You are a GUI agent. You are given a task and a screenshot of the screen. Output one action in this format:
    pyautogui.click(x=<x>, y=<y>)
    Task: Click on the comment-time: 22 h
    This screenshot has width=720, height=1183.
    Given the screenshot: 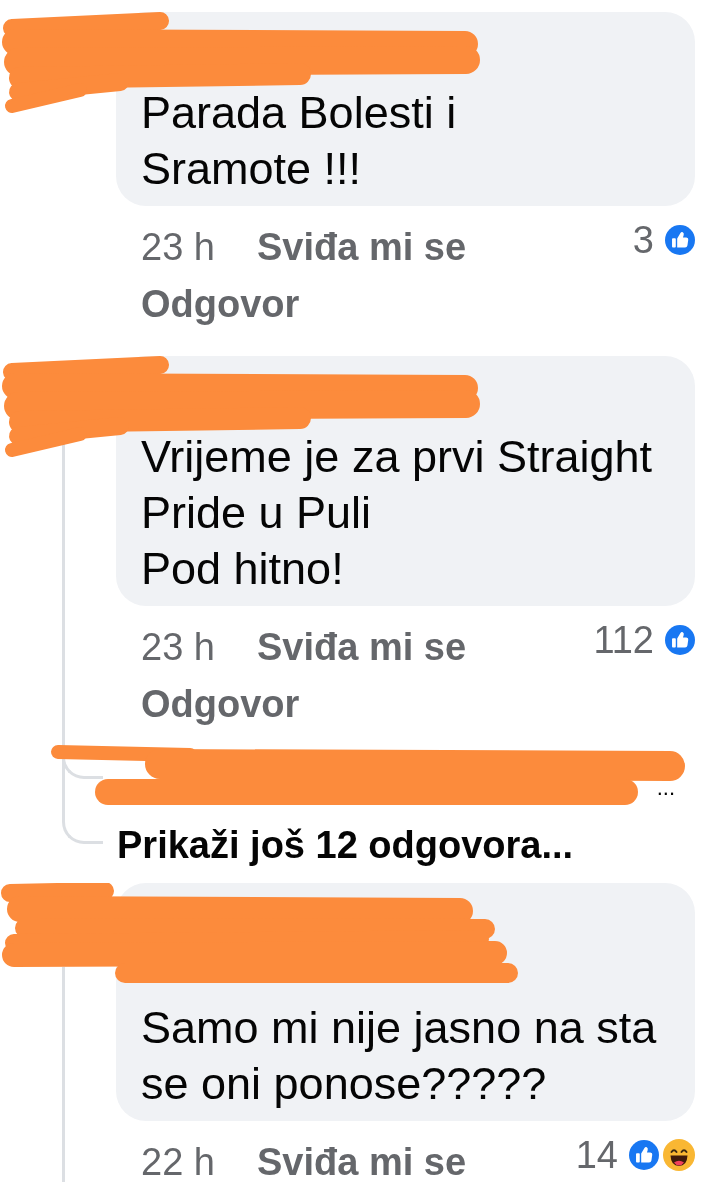 What is the action you would take?
    pyautogui.click(x=178, y=1162)
    